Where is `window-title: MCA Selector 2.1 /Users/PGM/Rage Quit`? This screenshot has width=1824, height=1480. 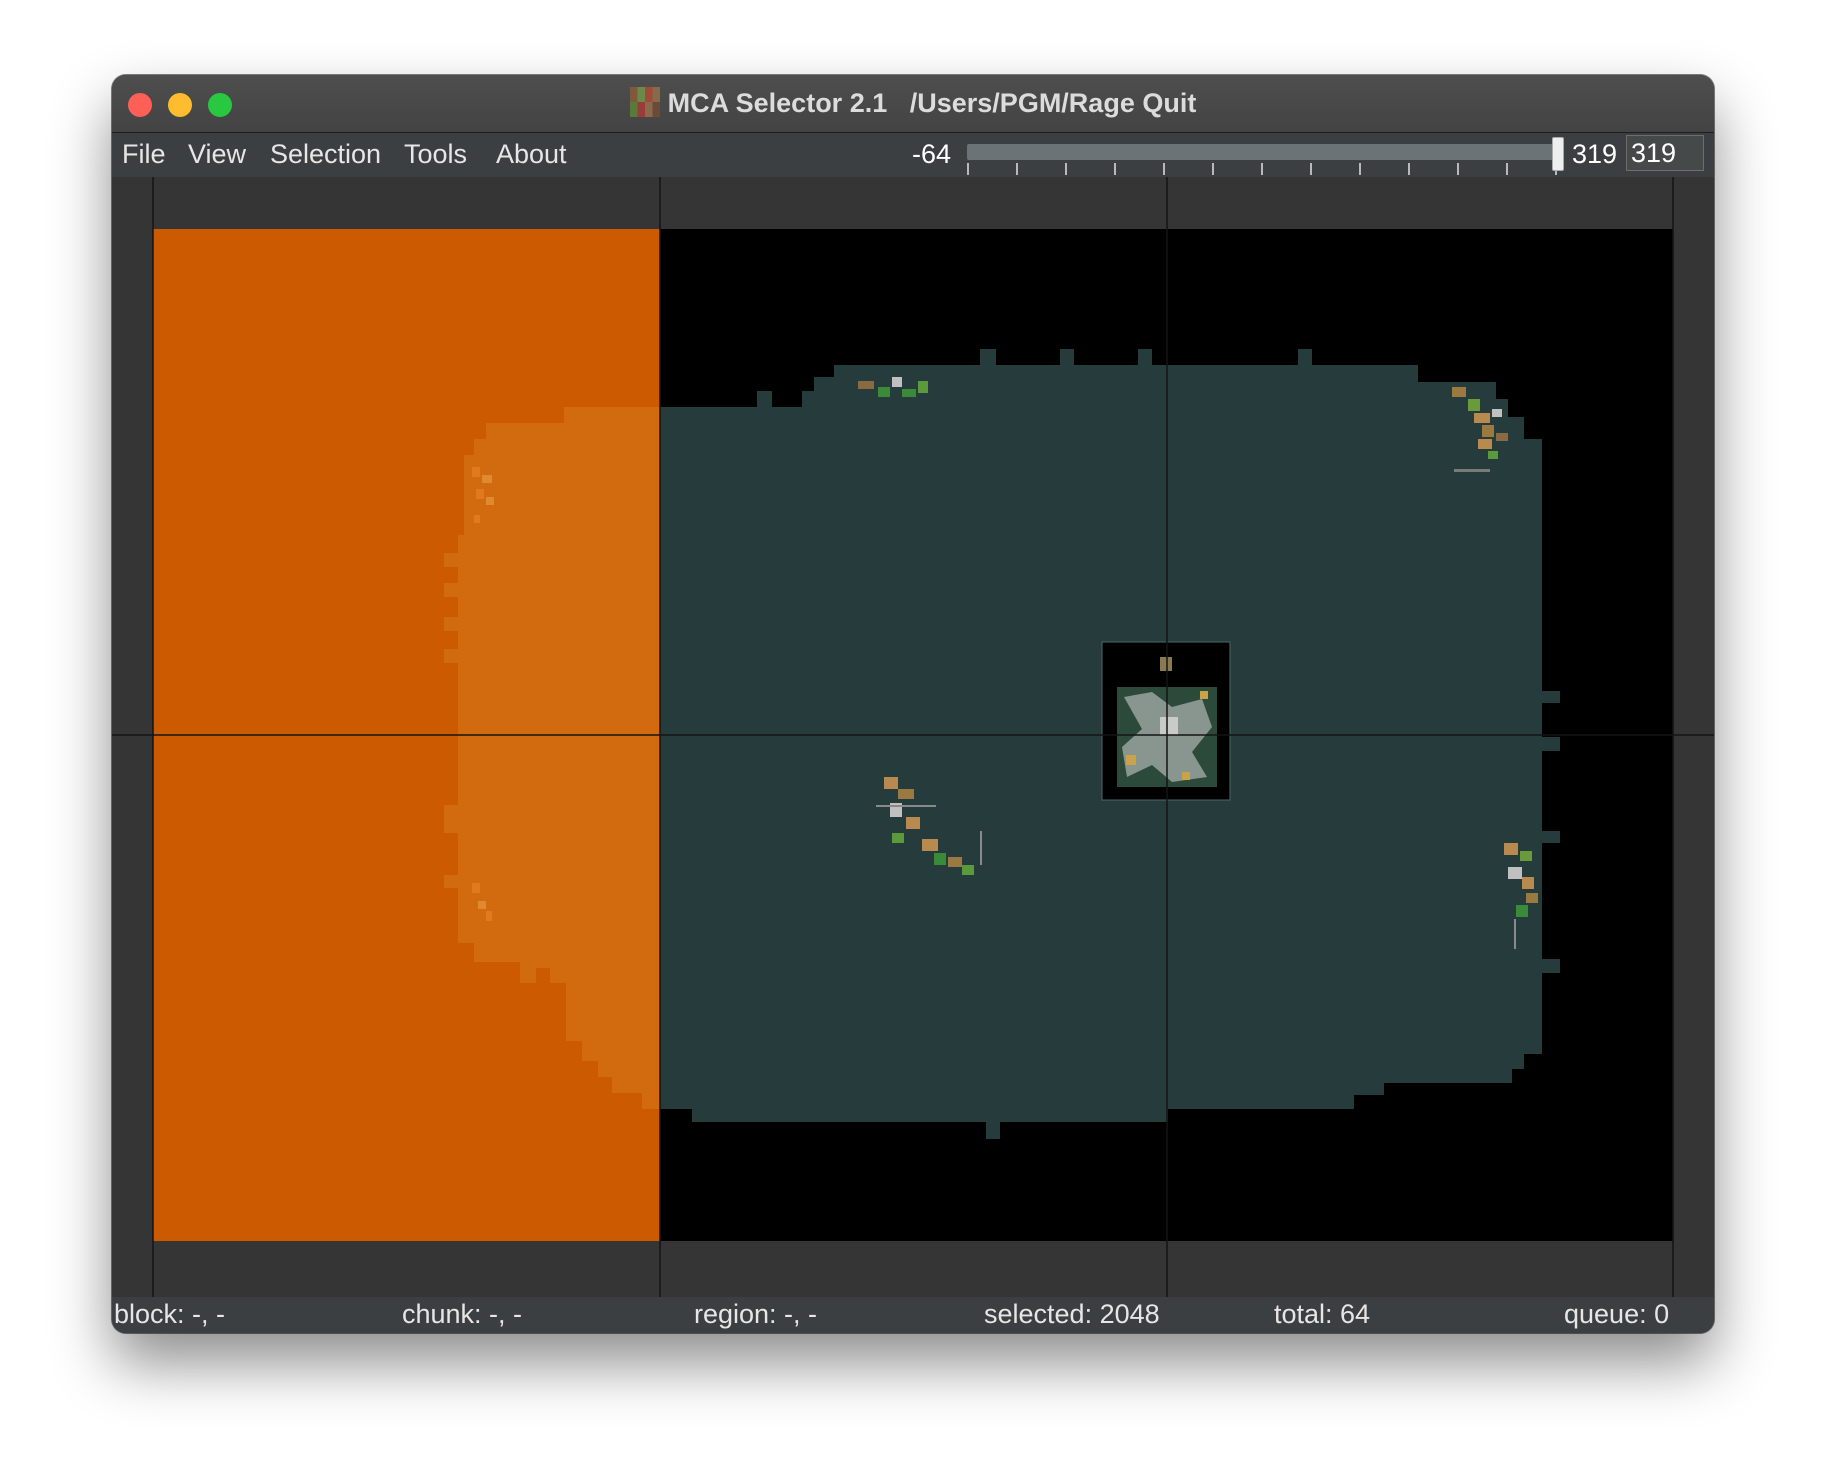
window-title: MCA Selector 2.1 /Users/PGM/Rage Quit is located at coordinates (913, 103).